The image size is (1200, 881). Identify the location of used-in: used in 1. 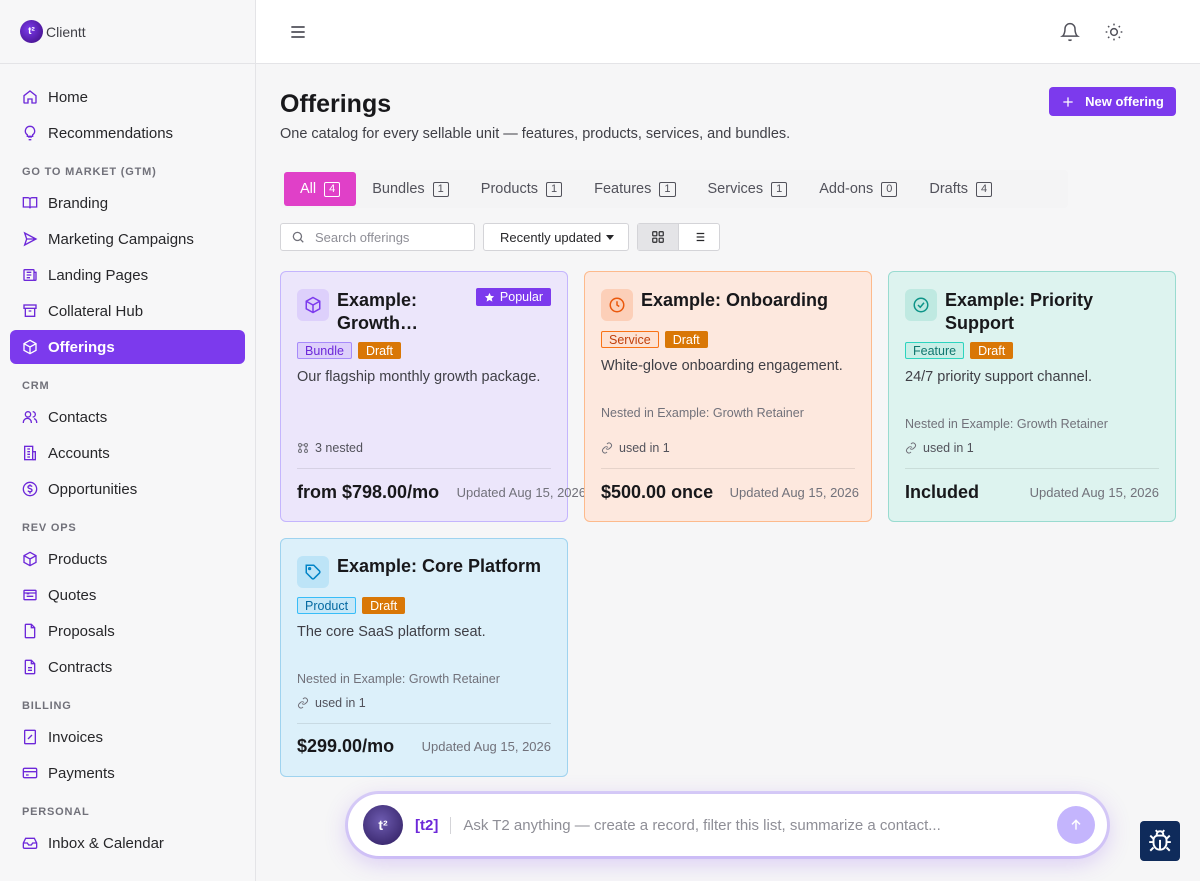
(635, 448).